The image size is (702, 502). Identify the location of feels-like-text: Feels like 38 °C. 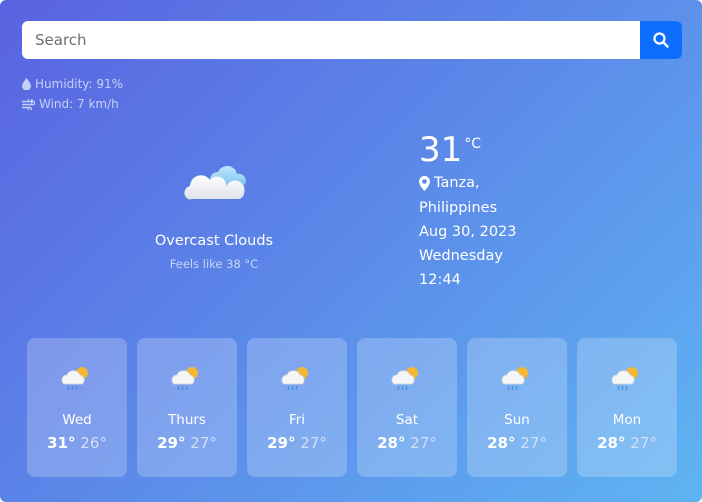
(214, 264).